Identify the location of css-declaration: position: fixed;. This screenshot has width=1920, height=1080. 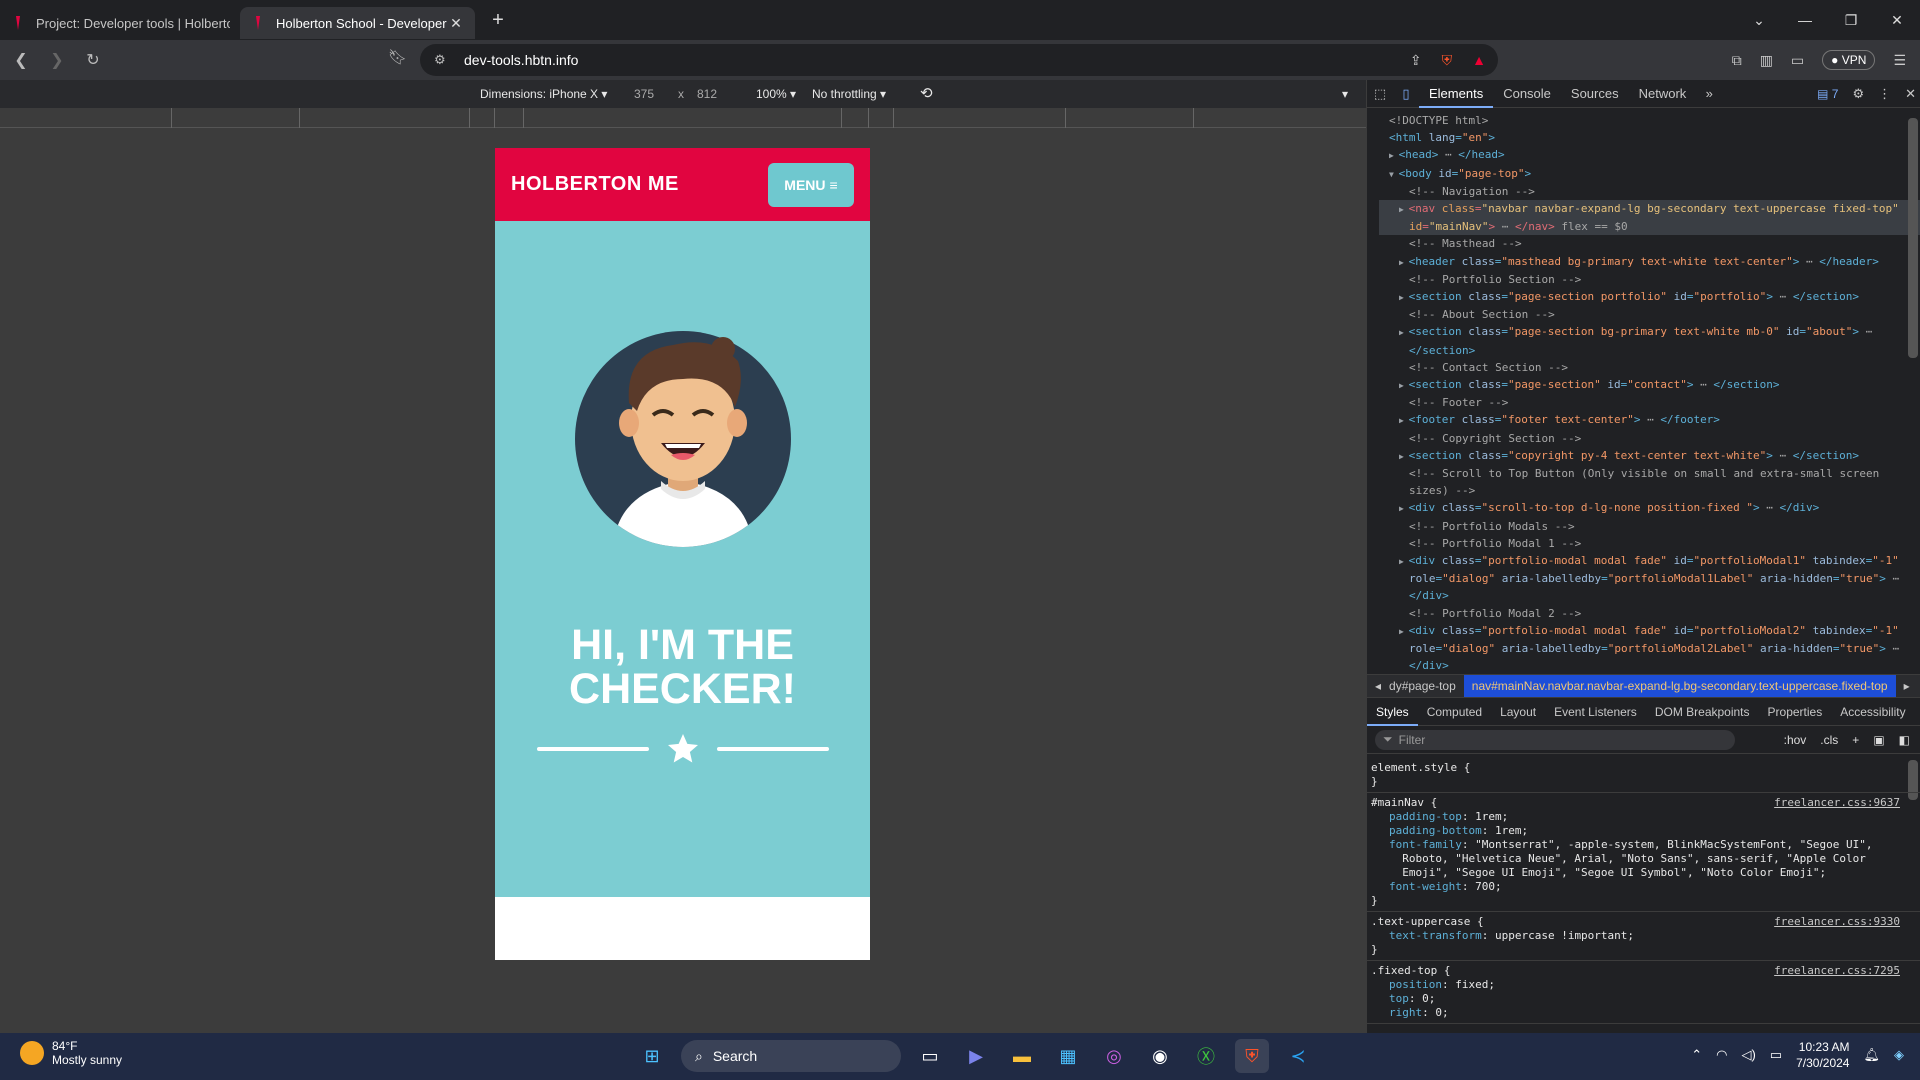
(1635, 985).